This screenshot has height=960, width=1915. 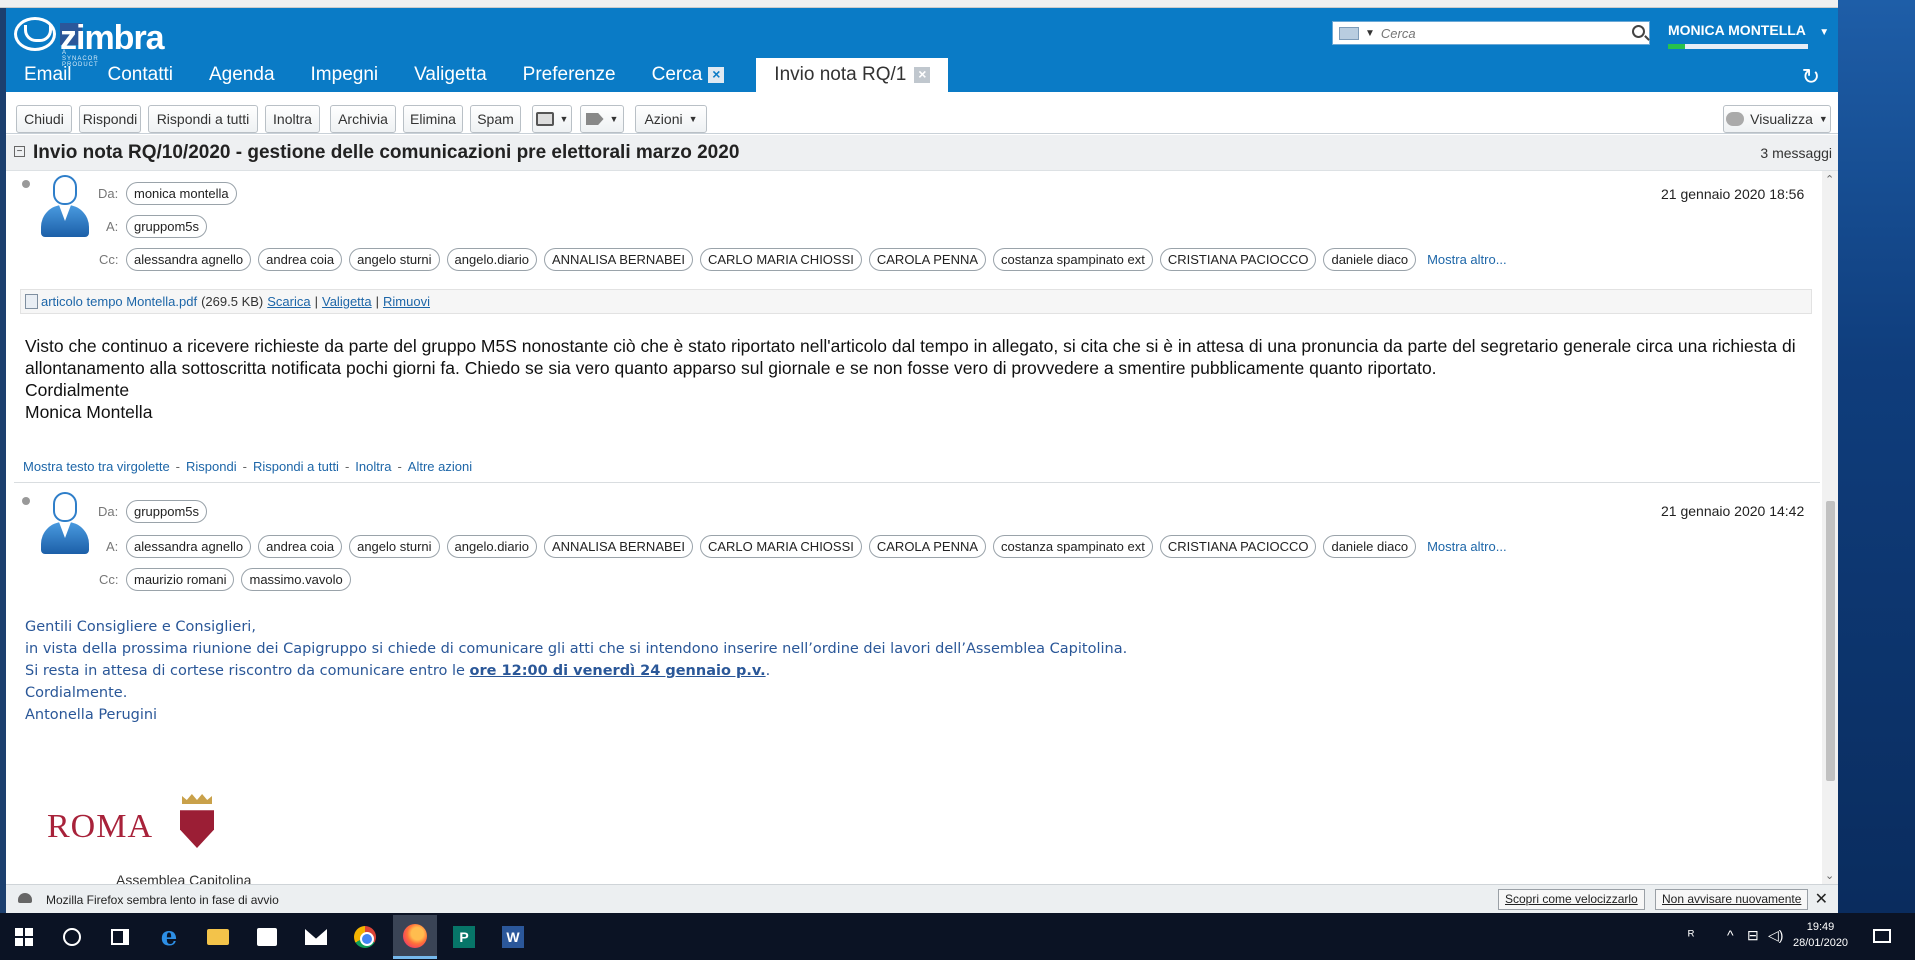 What do you see at coordinates (688, 75) in the screenshot?
I see `tab-search: Cerca ×` at bounding box center [688, 75].